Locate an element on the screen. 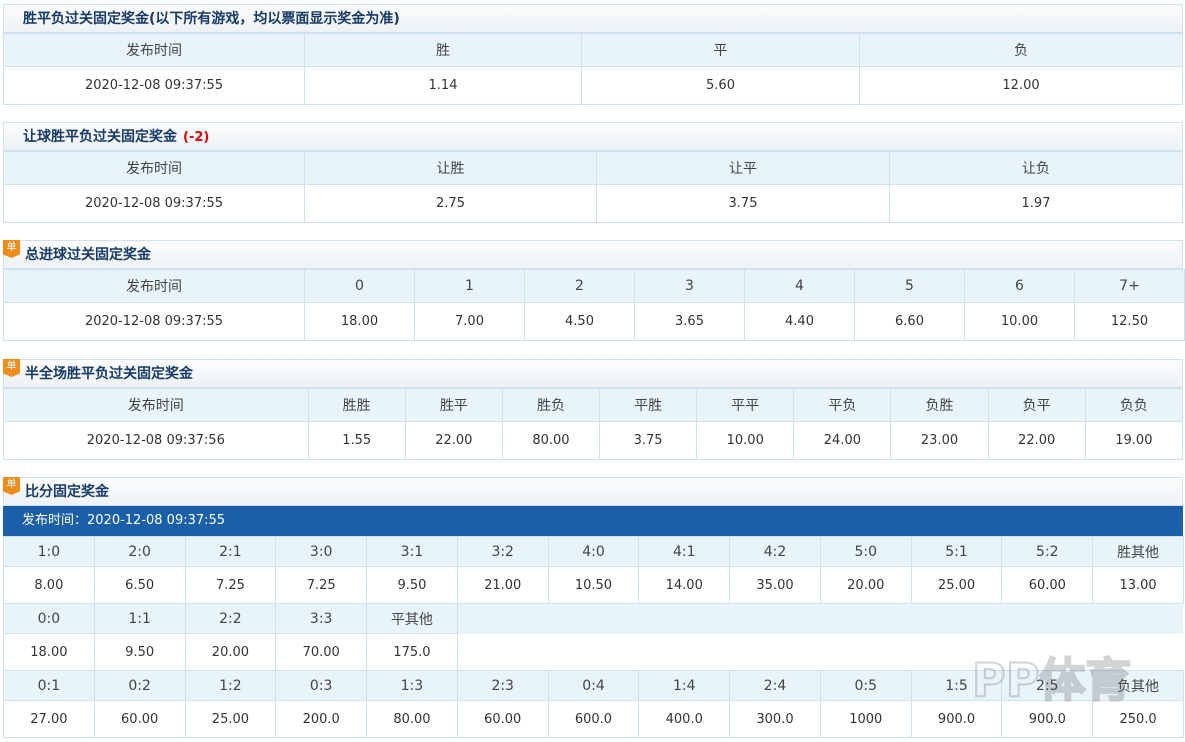 The image size is (1185, 742). hafu-odds: 80.00 is located at coordinates (551, 440).